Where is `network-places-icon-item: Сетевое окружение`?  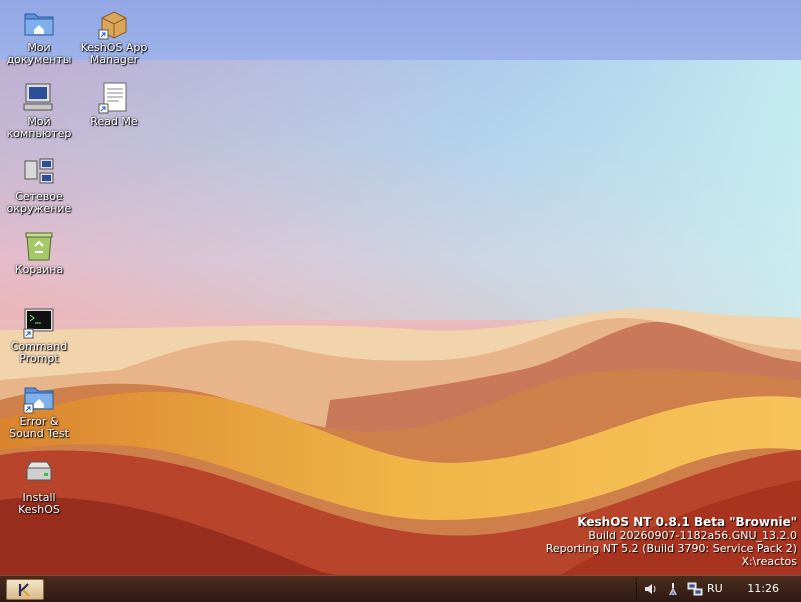 network-places-icon-item: Сетевое окружение is located at coordinates (39, 185).